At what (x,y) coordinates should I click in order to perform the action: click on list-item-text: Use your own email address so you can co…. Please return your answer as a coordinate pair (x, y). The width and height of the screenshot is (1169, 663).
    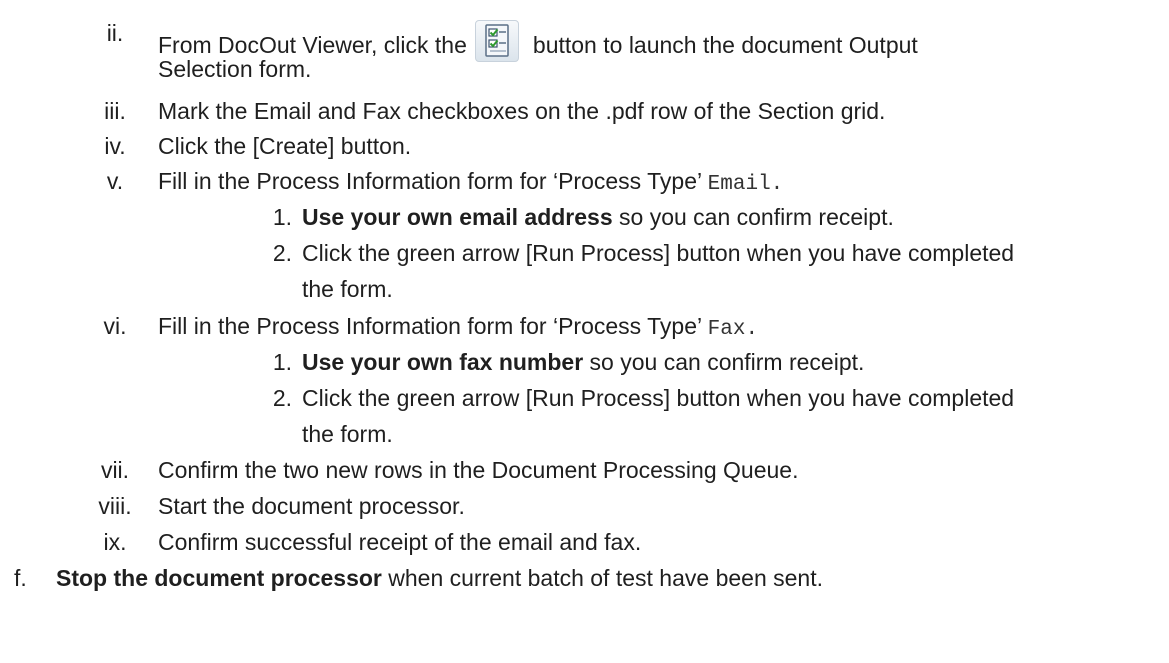
    Looking at the image, I should click on (598, 217).